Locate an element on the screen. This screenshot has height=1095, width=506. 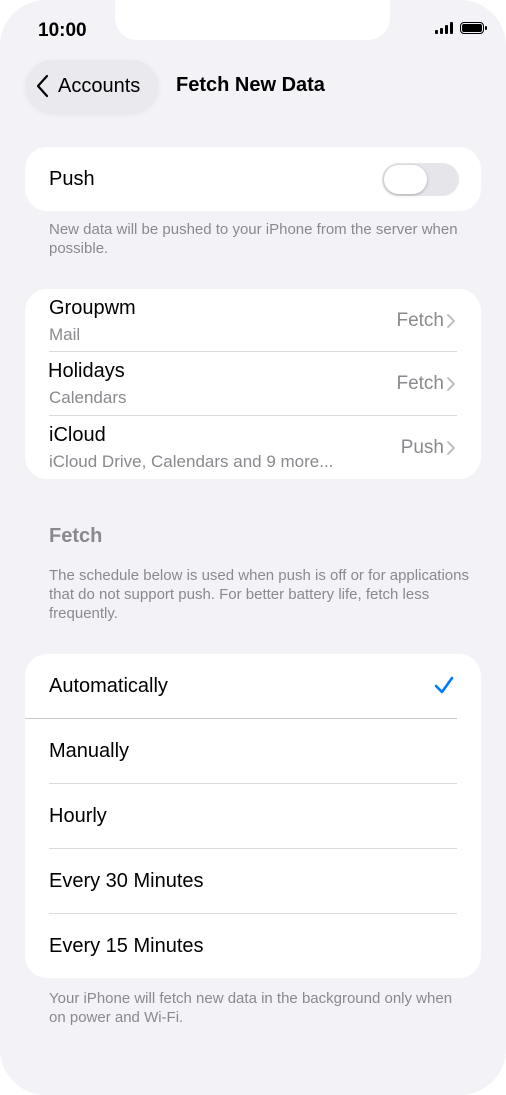
account-detail: Calendars is located at coordinates (88, 397).